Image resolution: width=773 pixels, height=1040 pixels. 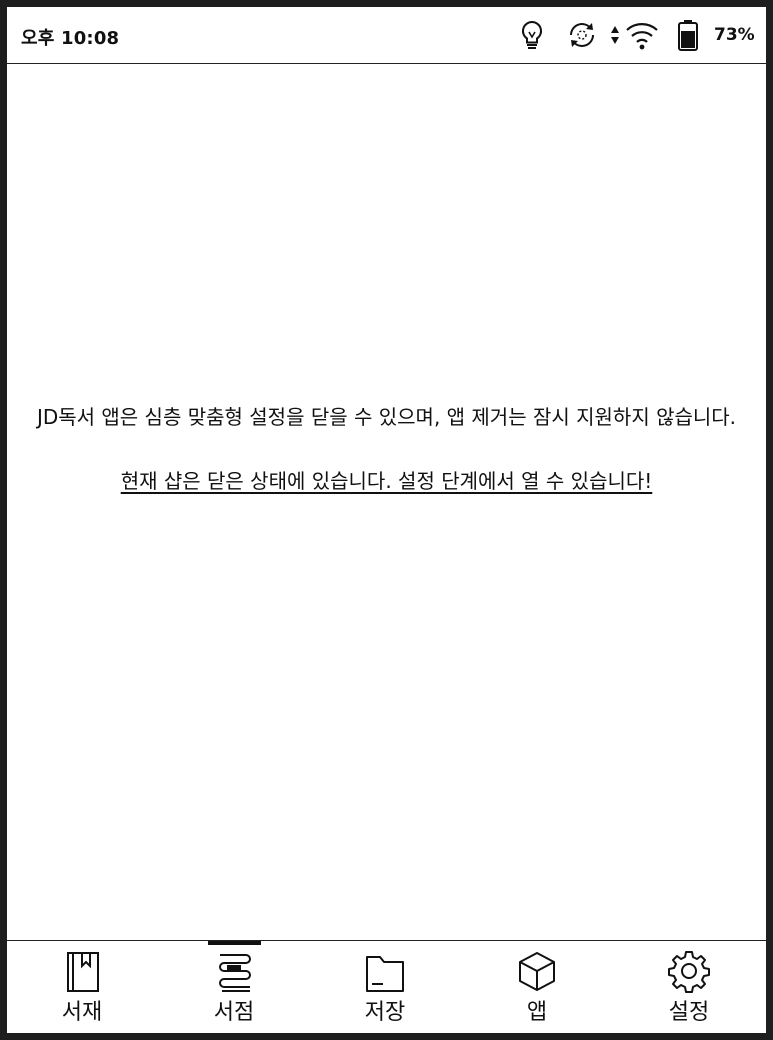 I want to click on nav-item-library: 서재, so click(x=82, y=987).